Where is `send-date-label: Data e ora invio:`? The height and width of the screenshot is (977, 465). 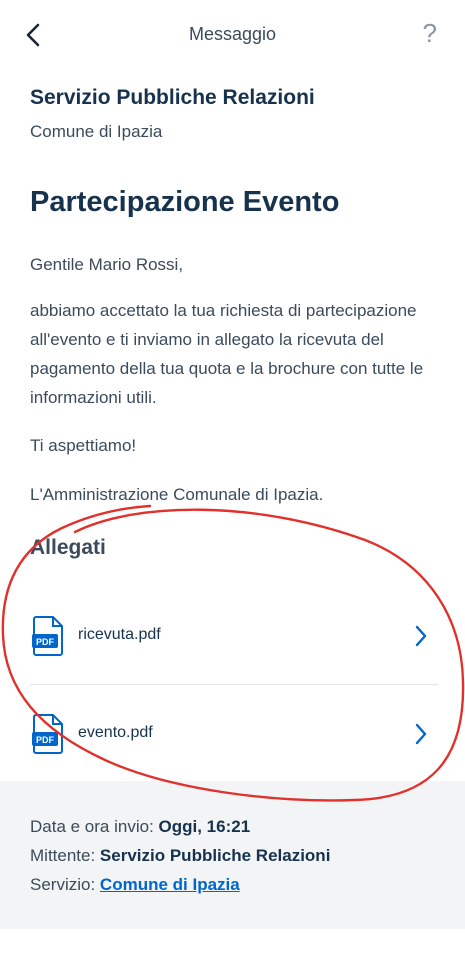
send-date-label: Data e ora invio: is located at coordinates (94, 826).